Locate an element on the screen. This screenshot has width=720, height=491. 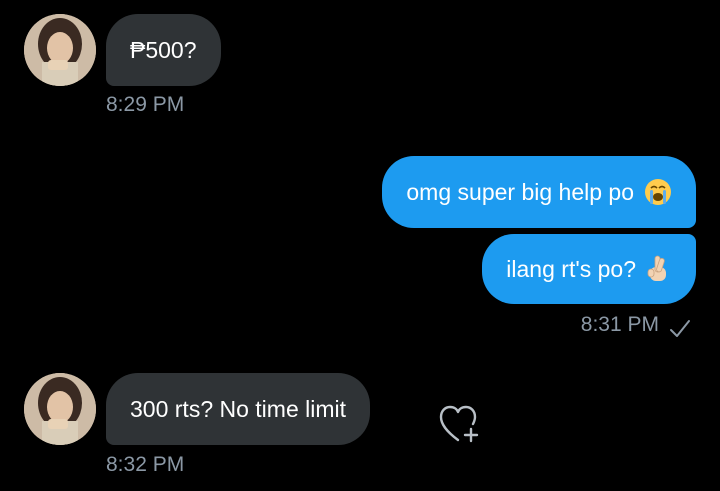
message-text: 300 rts? No time limit is located at coordinates (238, 408).